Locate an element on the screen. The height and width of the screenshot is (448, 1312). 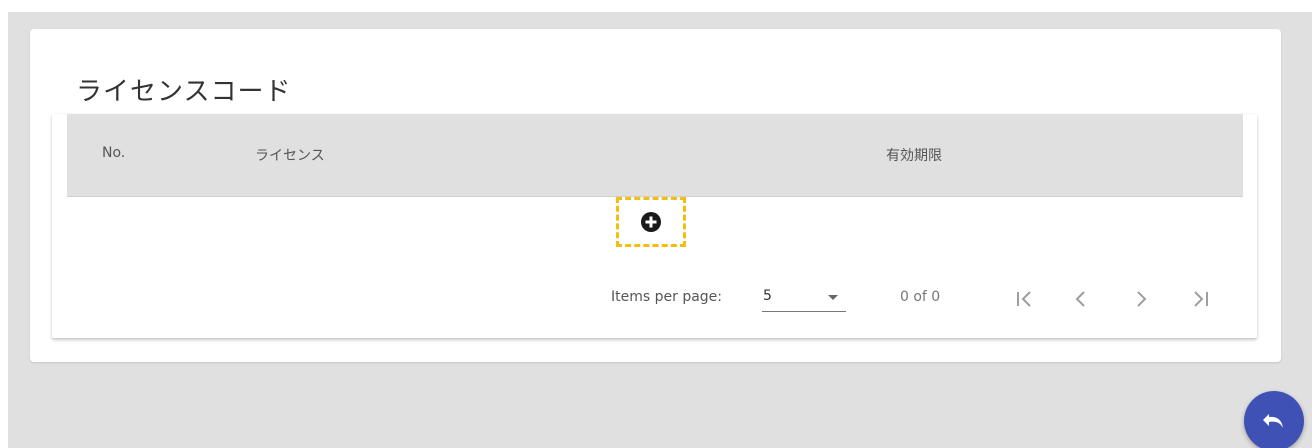
page-size-select: 5 is located at coordinates (804, 298).